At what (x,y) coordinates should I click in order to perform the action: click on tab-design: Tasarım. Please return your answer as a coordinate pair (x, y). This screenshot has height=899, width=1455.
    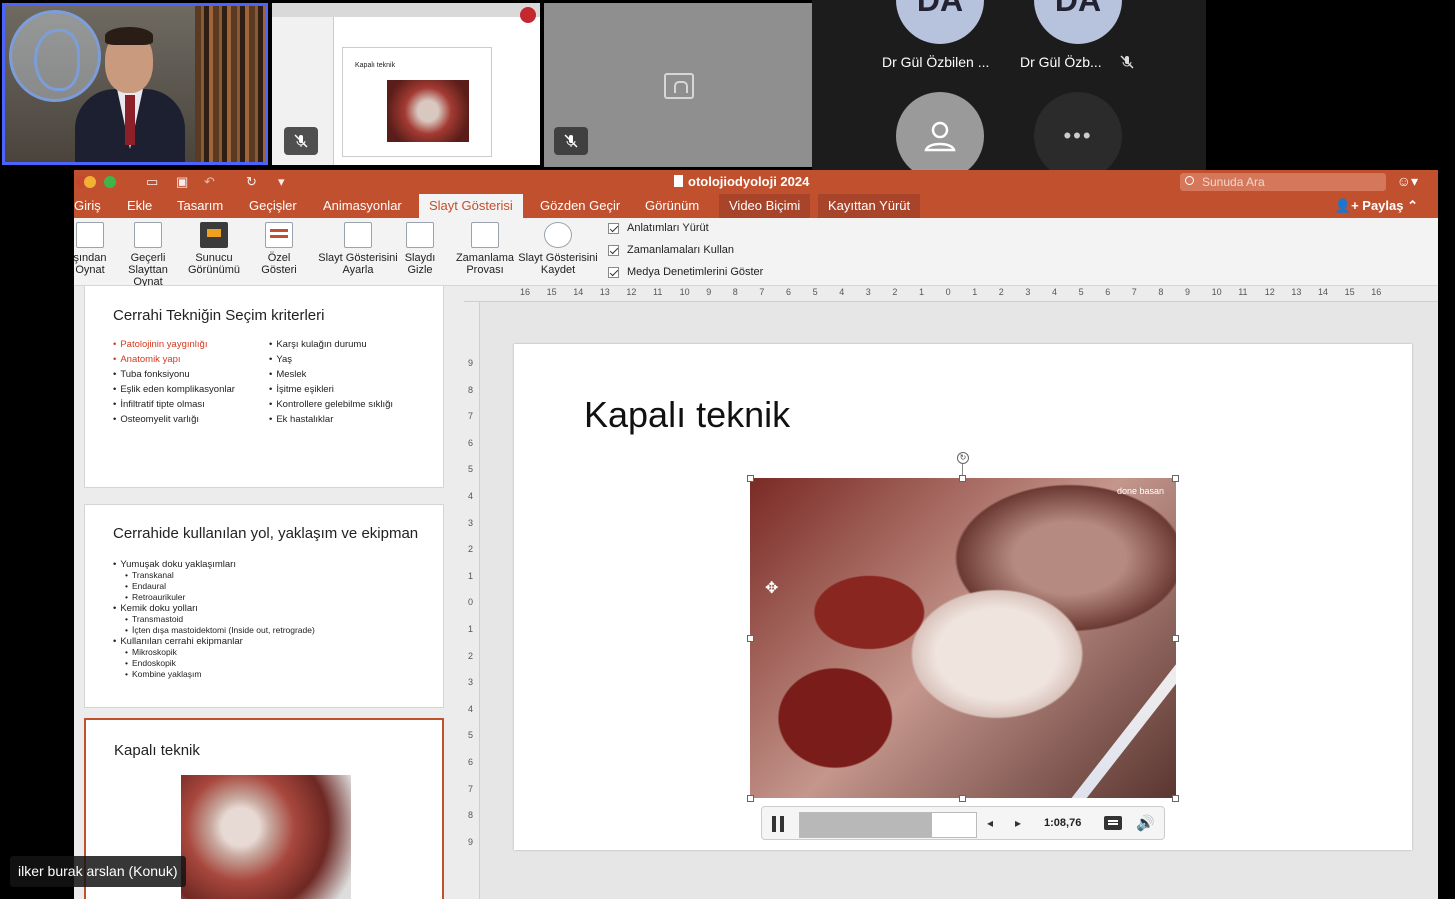
    Looking at the image, I should click on (200, 206).